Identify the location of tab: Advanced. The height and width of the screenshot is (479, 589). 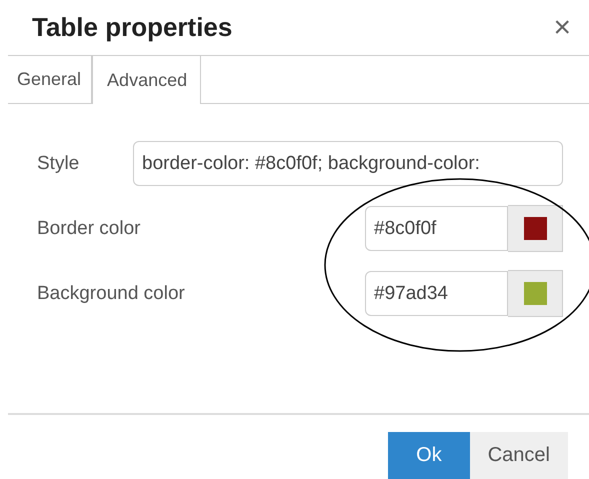
(147, 80).